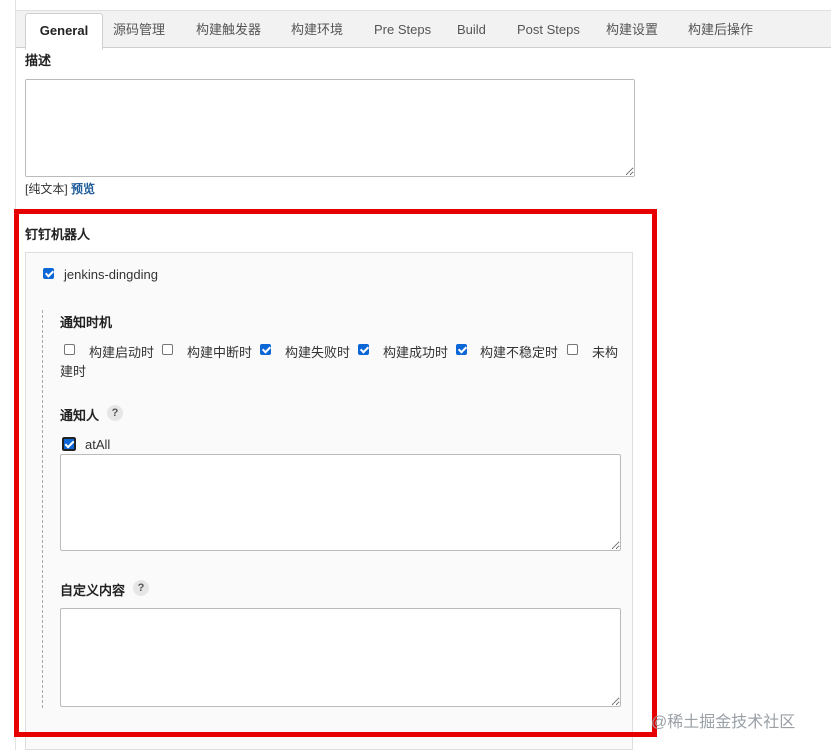 The height and width of the screenshot is (750, 831). What do you see at coordinates (471, 29) in the screenshot?
I see `tab-build: Build` at bounding box center [471, 29].